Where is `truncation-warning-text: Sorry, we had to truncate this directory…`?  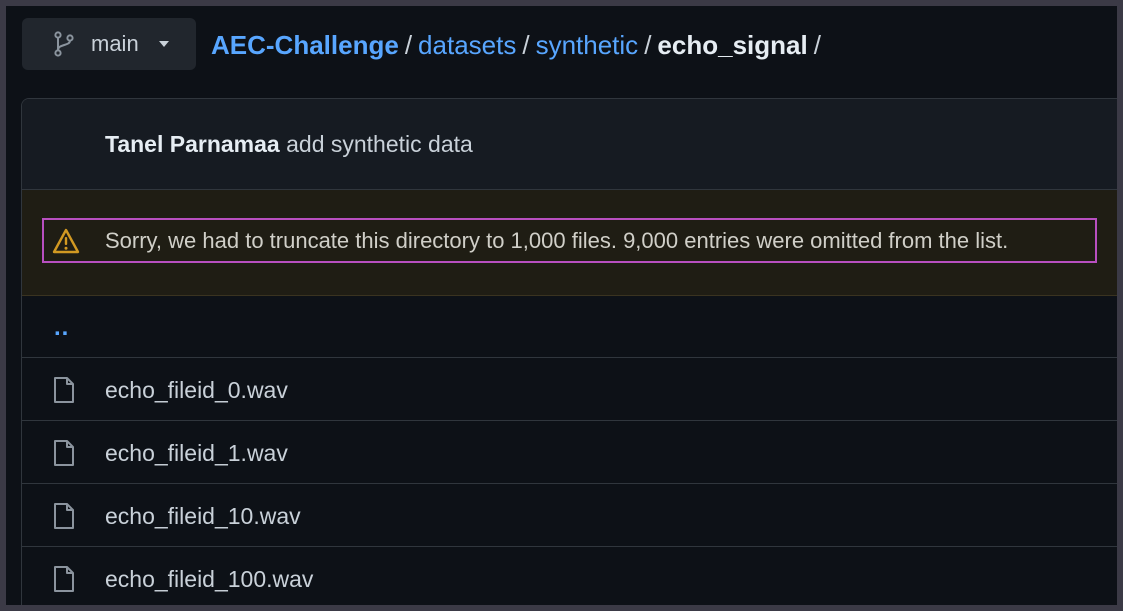
truncation-warning-text: Sorry, we had to truncate this directory… is located at coordinates (557, 240).